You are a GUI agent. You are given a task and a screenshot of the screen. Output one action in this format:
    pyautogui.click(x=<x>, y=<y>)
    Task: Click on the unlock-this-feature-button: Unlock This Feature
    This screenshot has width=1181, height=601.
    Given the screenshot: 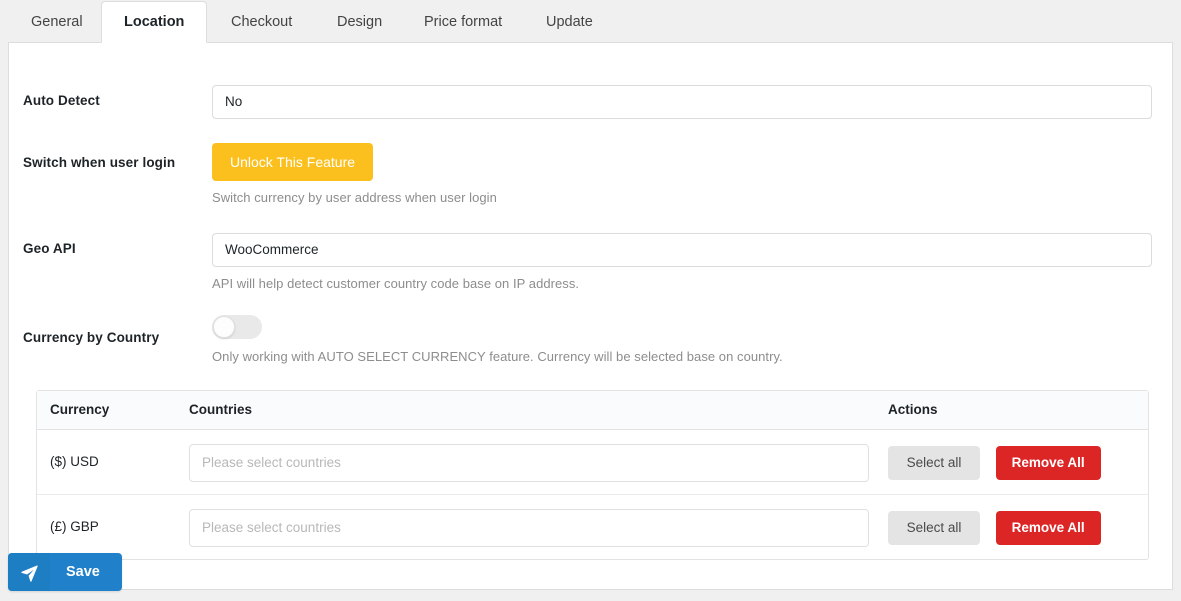 What is the action you would take?
    pyautogui.click(x=293, y=162)
    